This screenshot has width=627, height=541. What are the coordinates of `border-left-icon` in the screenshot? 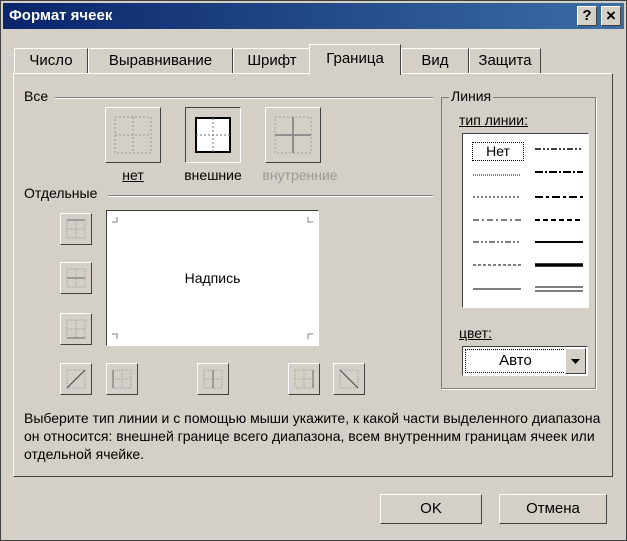 It's located at (122, 379).